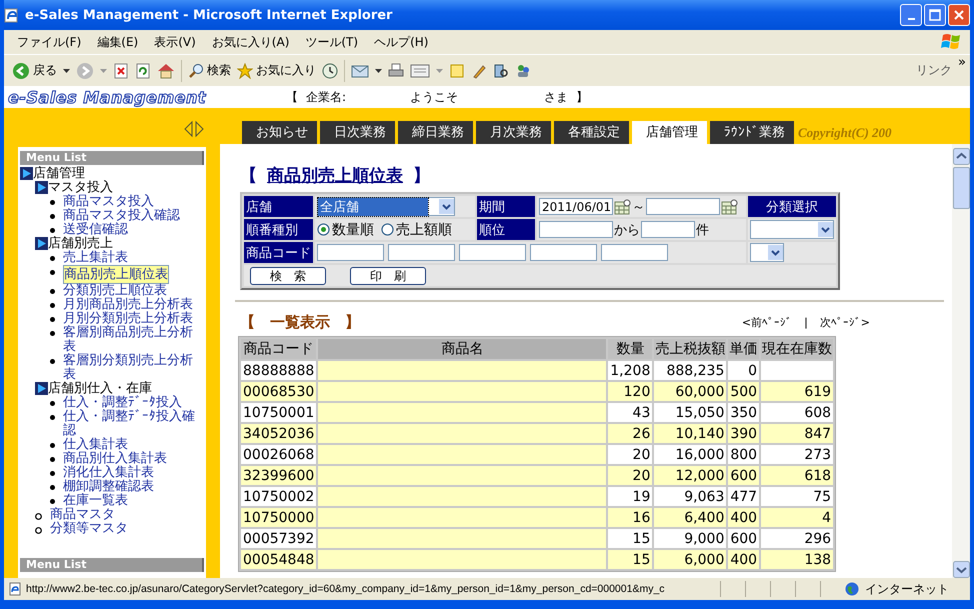 The image size is (974, 609). Describe the element at coordinates (523, 70) in the screenshot. I see `people-icon` at that location.